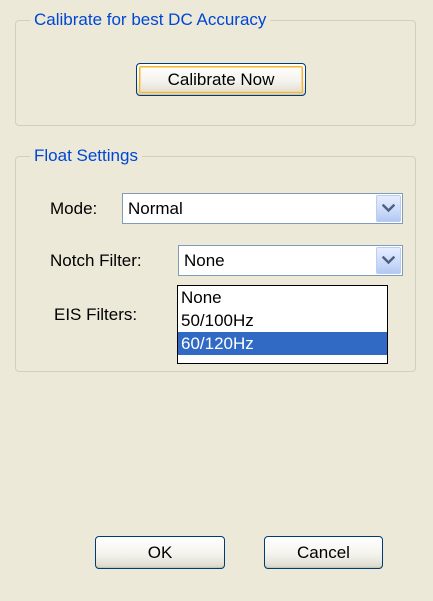  What do you see at coordinates (96, 260) in the screenshot?
I see `notch-filter-label: Notch Filter:` at bounding box center [96, 260].